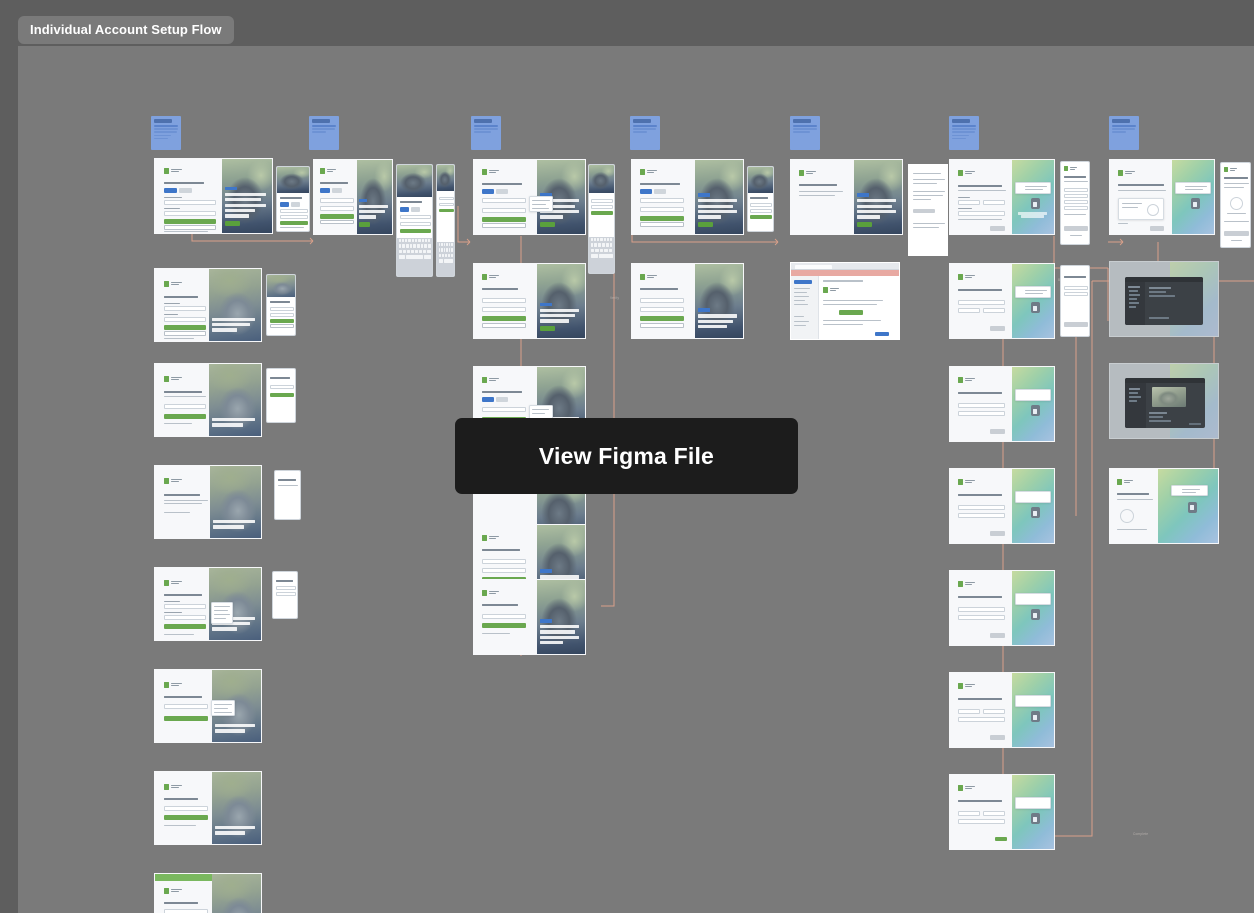 Image resolution: width=1254 pixels, height=913 pixels. I want to click on account-type-field, so click(981, 609).